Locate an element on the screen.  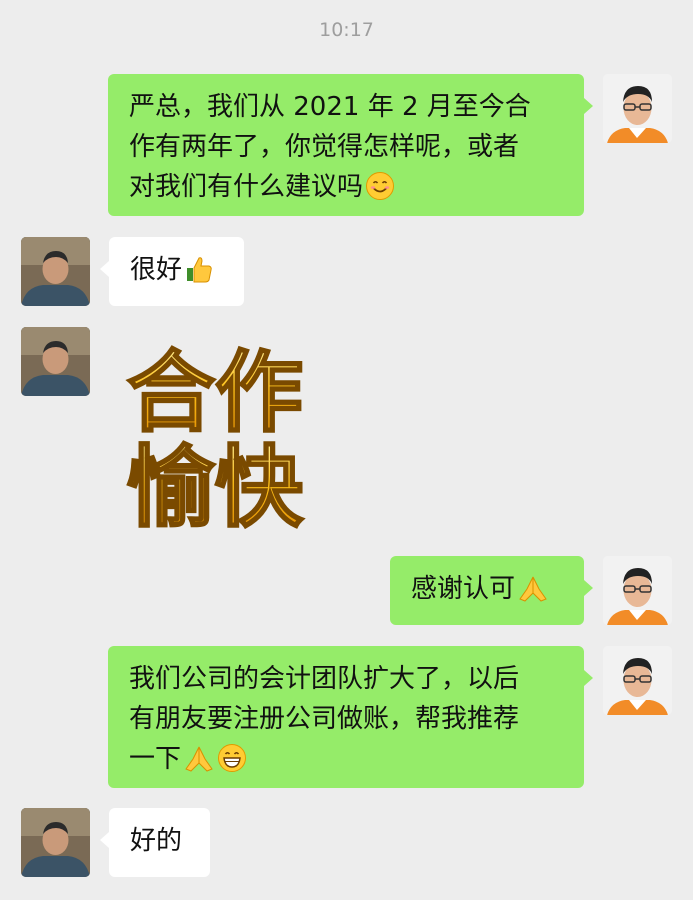
grinning-face-emoji-icon is located at coordinates (232, 764).